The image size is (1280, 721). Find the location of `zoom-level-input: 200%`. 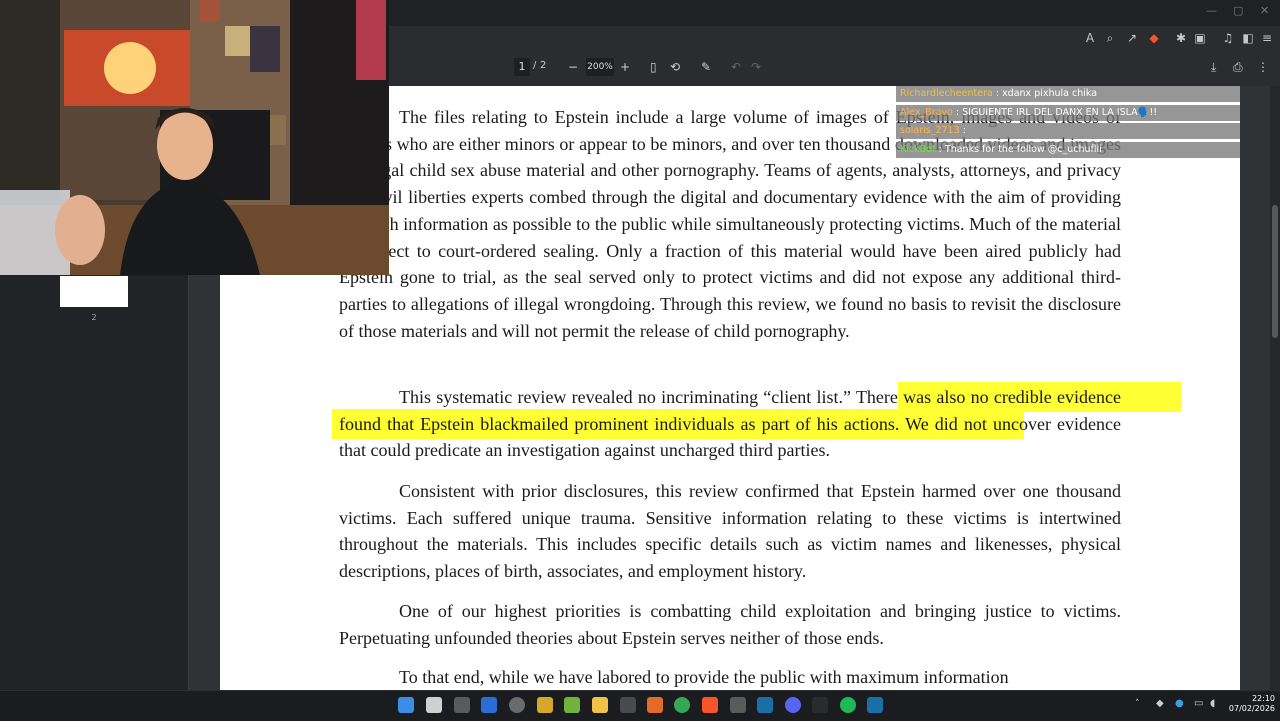

zoom-level-input: 200% is located at coordinates (600, 67).